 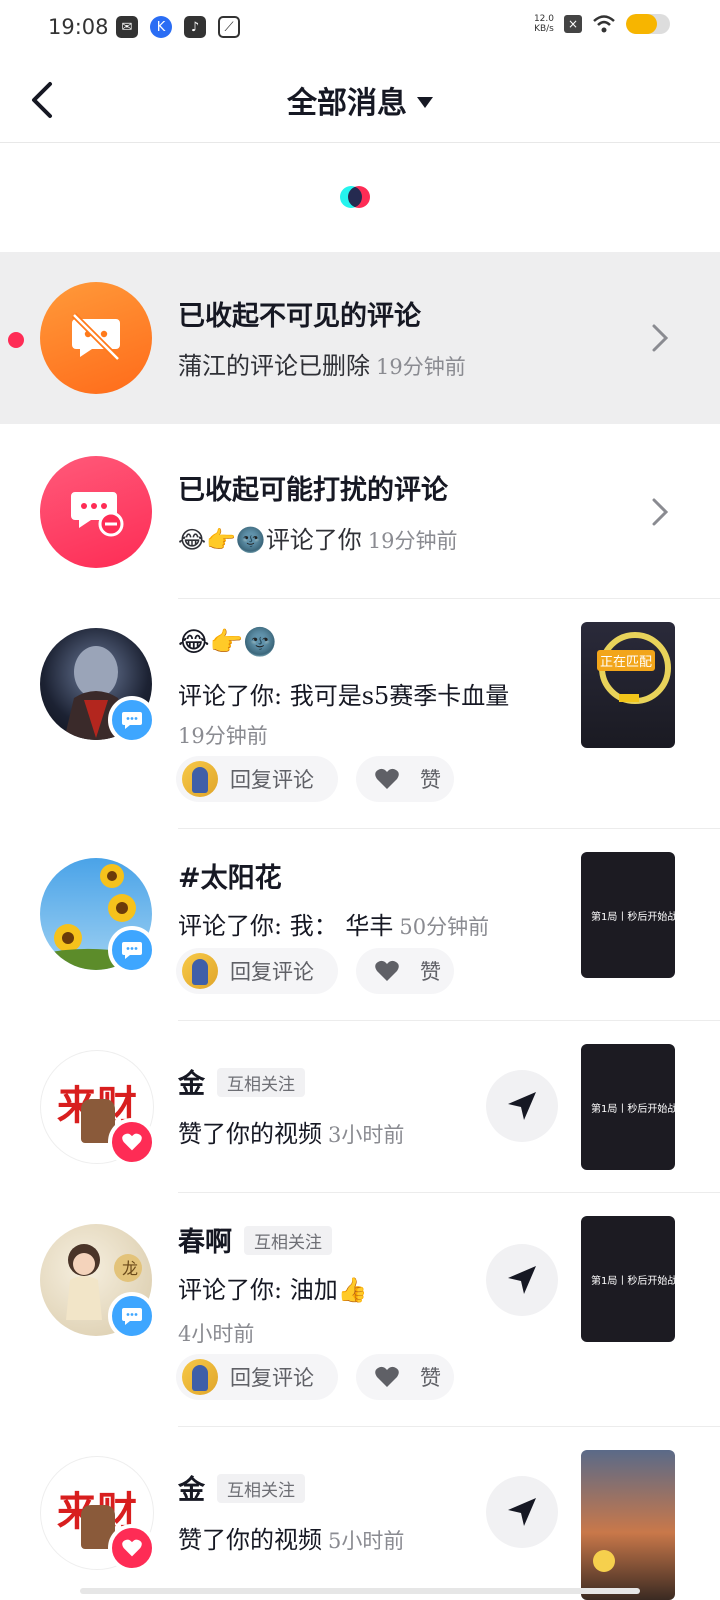 I want to click on tiktok-icon: ♪, so click(x=195, y=27).